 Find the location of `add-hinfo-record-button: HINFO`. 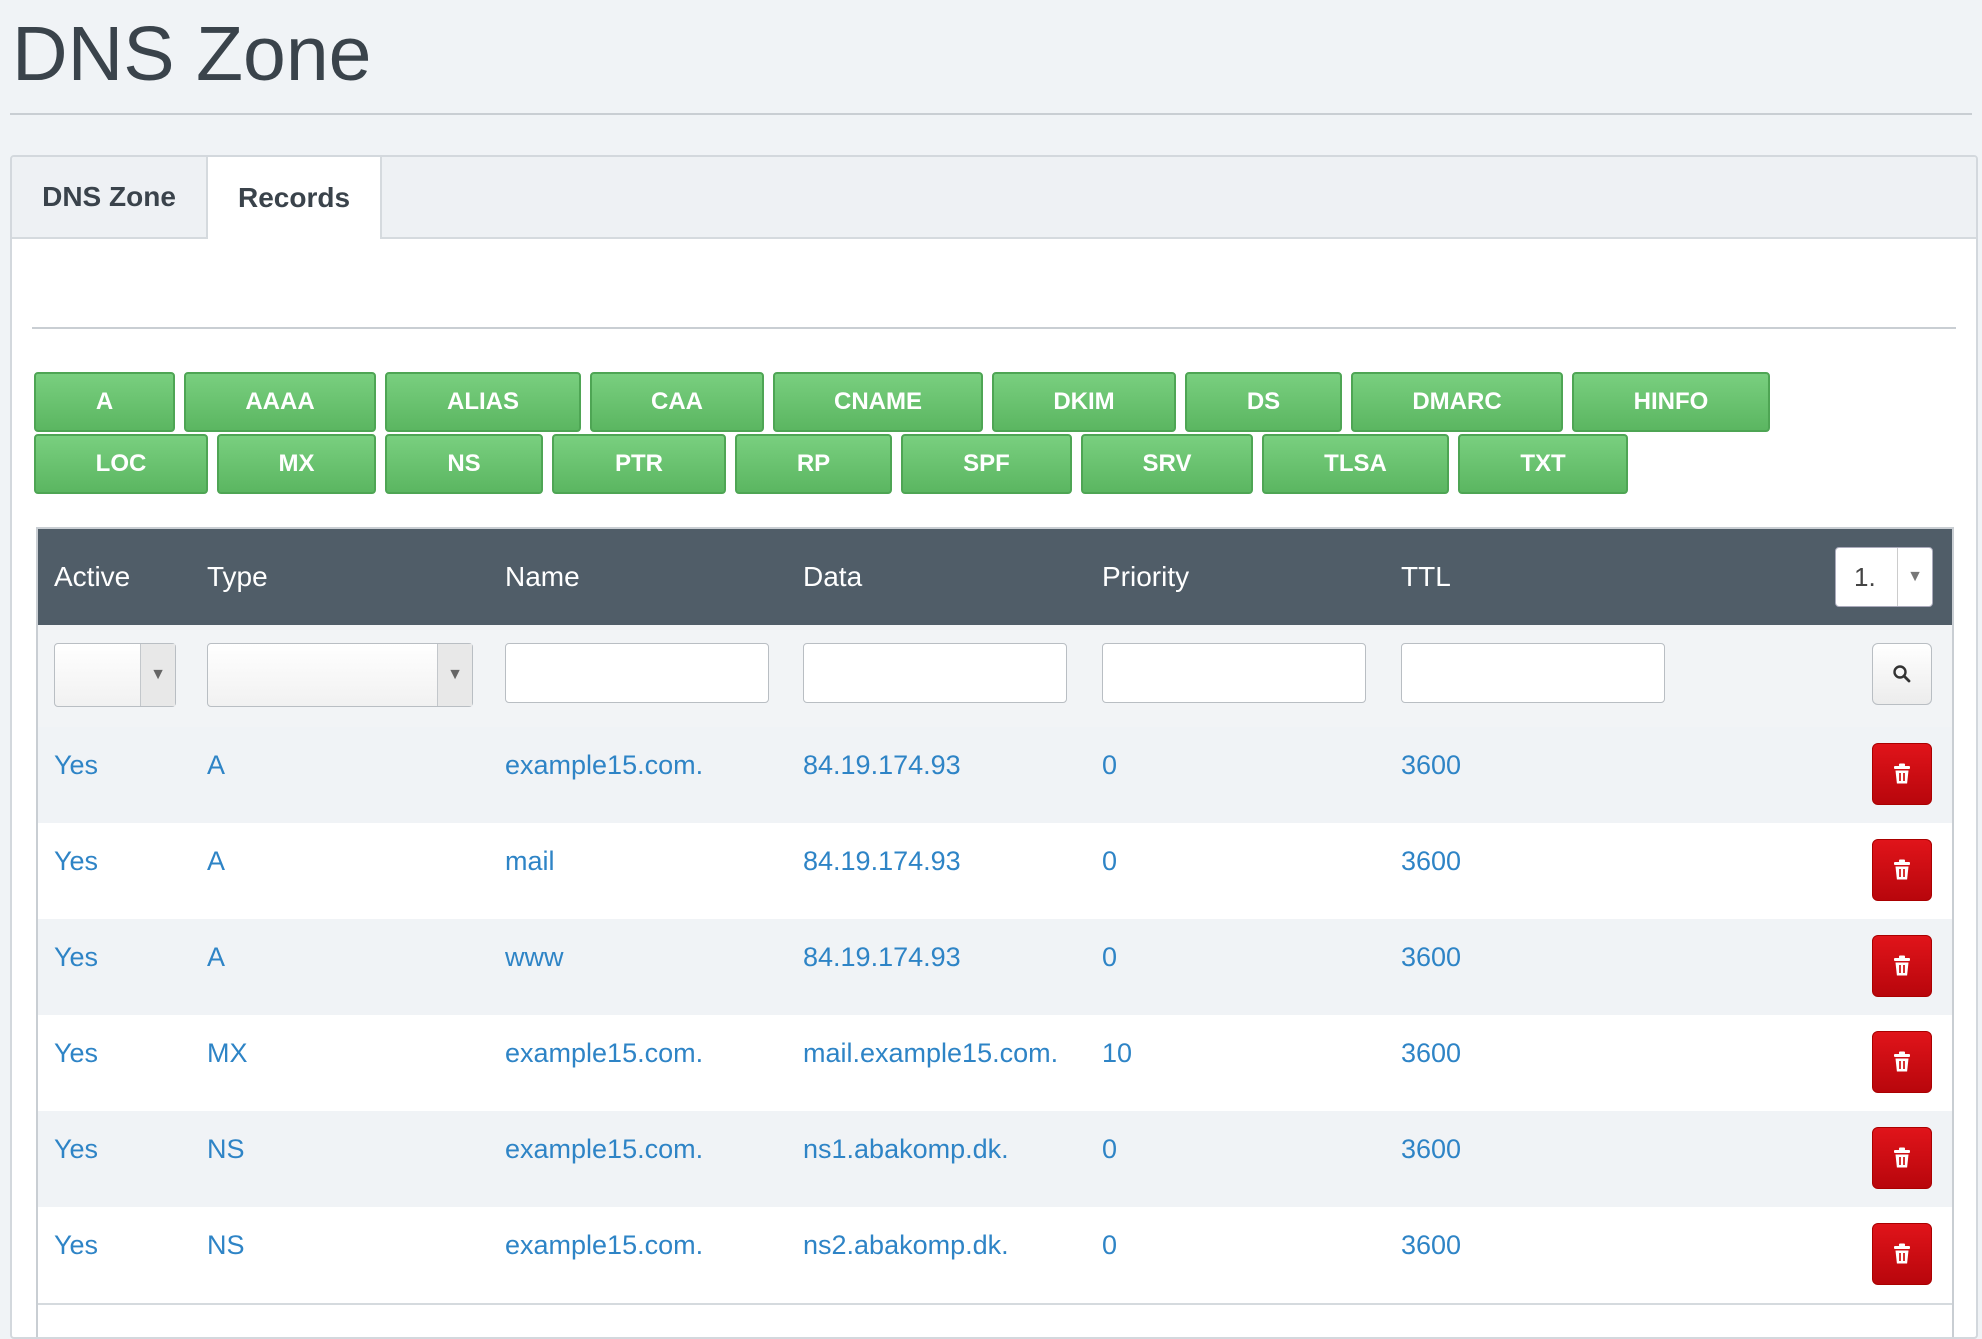

add-hinfo-record-button: HINFO is located at coordinates (1671, 402).